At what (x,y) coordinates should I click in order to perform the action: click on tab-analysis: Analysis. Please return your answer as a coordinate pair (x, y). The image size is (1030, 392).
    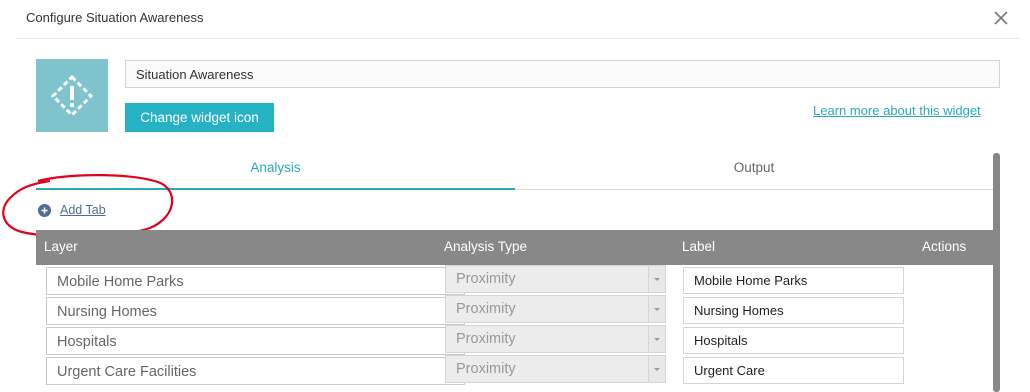
    Looking at the image, I should click on (275, 175).